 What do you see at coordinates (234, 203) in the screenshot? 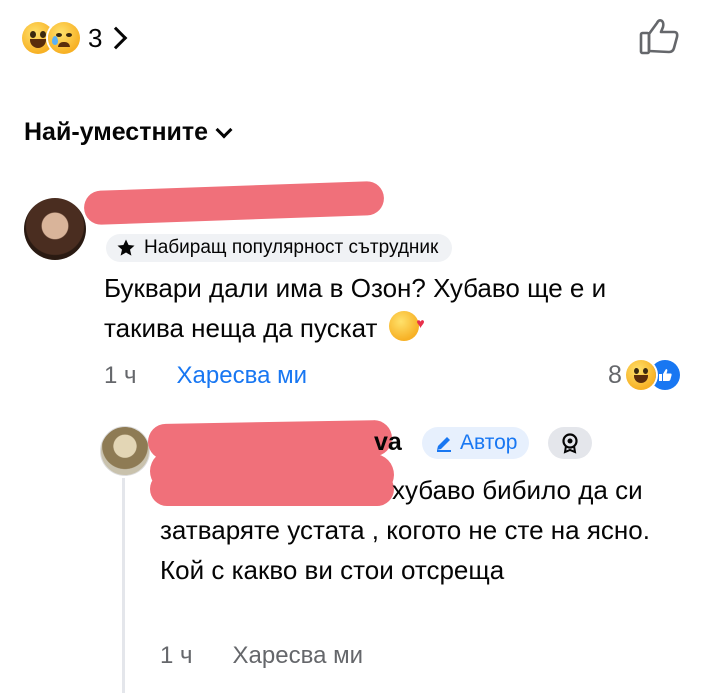
I see `redaction-mark` at bounding box center [234, 203].